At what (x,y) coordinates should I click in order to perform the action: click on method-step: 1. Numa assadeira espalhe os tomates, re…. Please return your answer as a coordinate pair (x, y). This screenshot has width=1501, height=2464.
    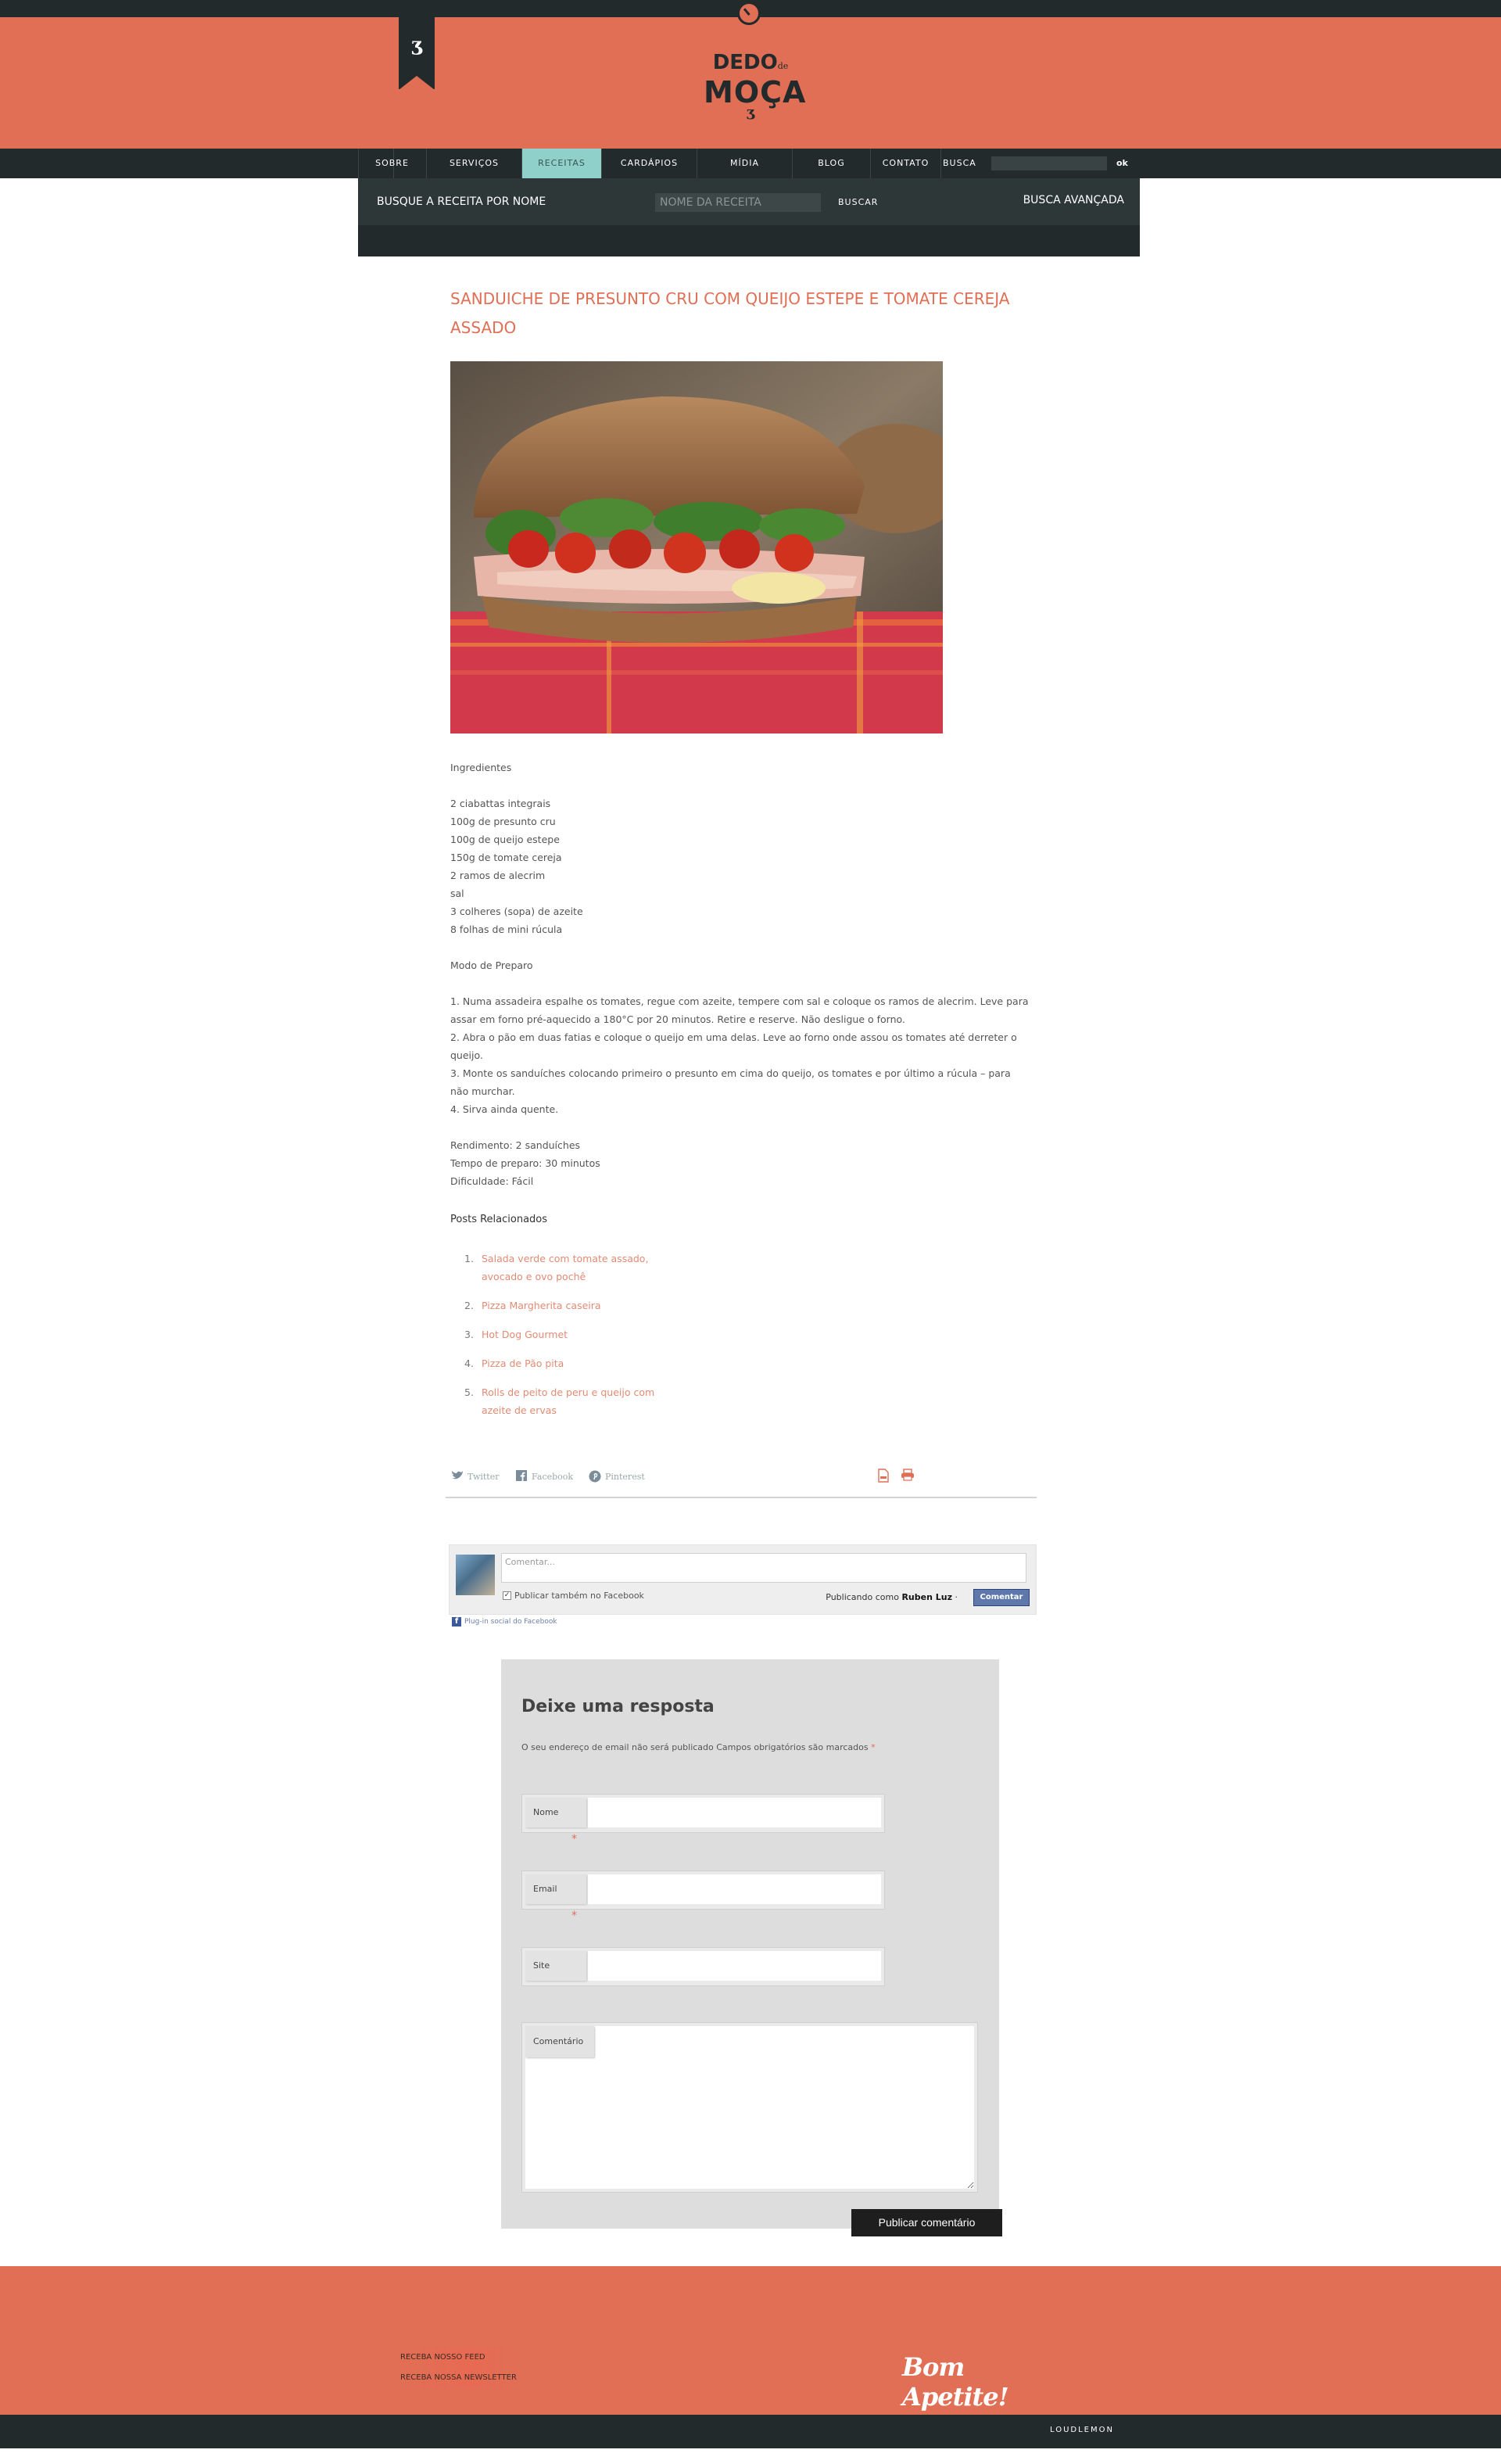
    Looking at the image, I should click on (739, 1010).